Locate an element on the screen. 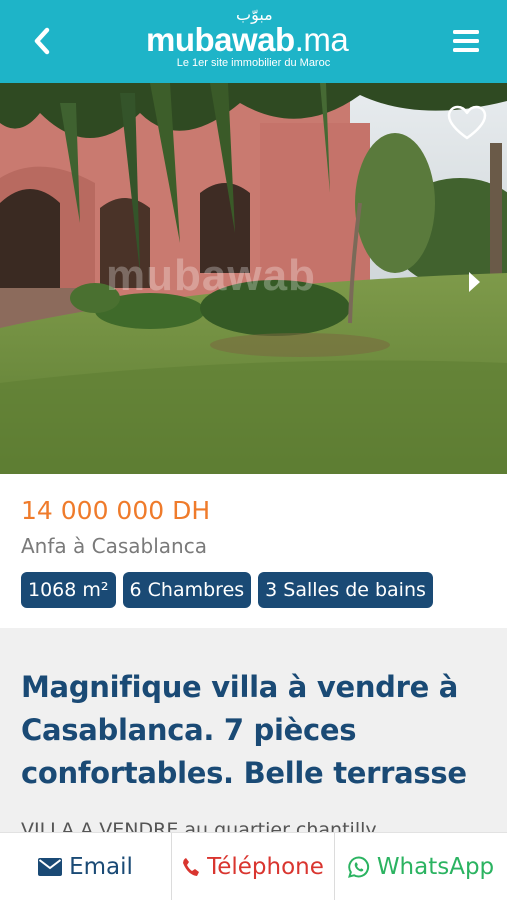 This screenshot has height=900, width=507. phone-button: Téléphone is located at coordinates (252, 866).